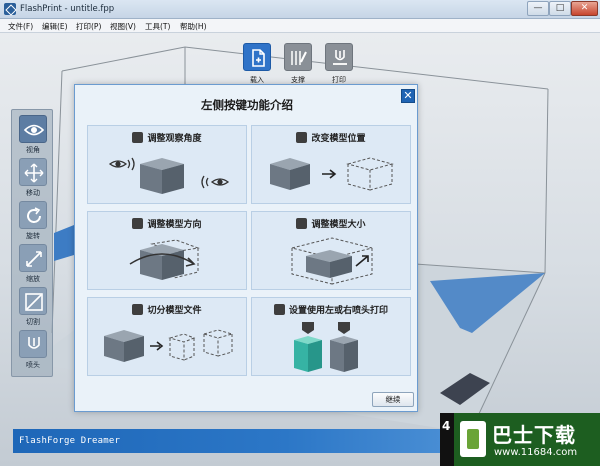  Describe the element at coordinates (300, 9) in the screenshot. I see `title-bar: FlashPrint - untitle.fpp — □ ✕` at that location.